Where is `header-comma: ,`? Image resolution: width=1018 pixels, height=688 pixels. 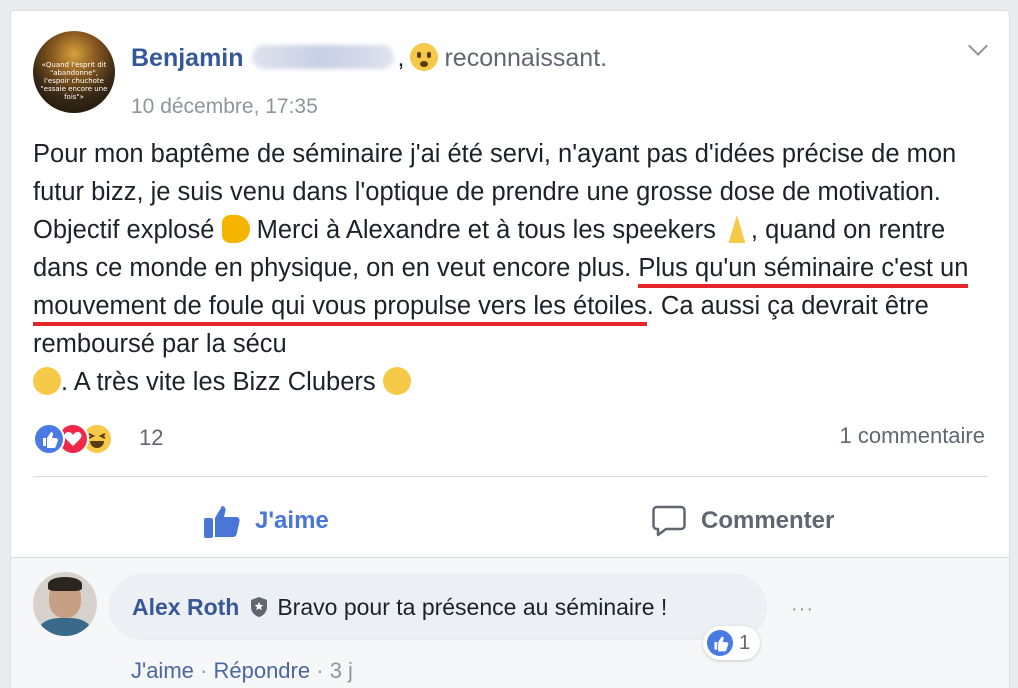
header-comma: , is located at coordinates (401, 58).